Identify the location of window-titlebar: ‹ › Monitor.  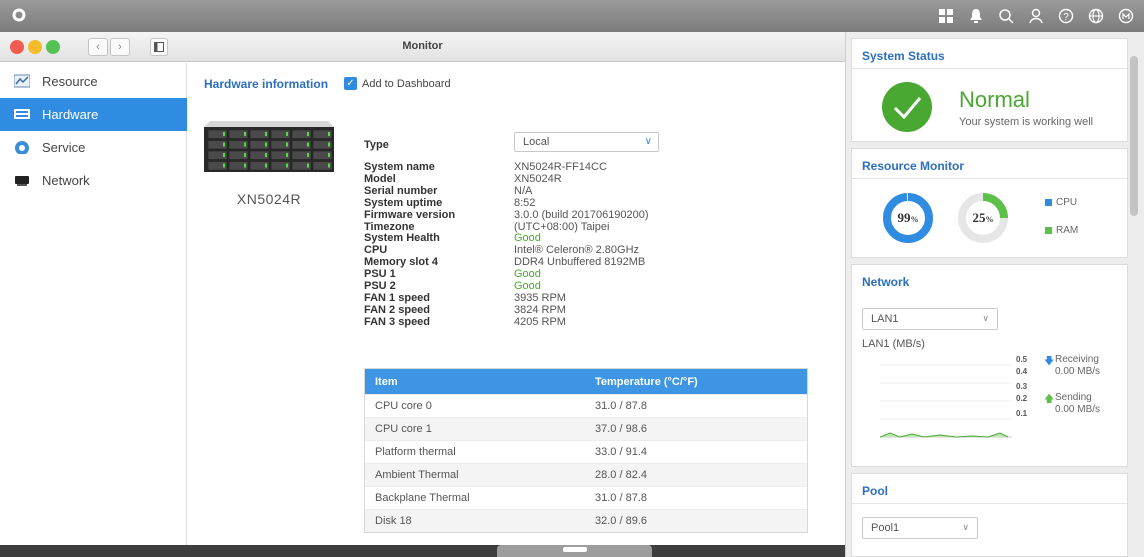
(422, 47).